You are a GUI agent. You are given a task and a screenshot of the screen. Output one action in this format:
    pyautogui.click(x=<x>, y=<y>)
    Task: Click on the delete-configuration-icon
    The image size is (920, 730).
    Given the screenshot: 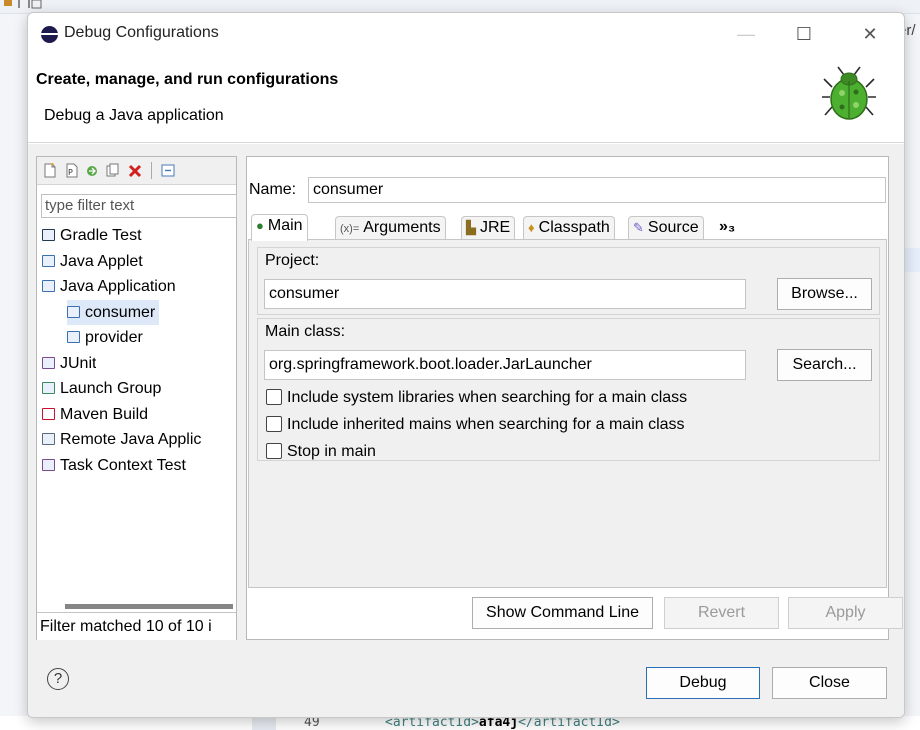 What is the action you would take?
    pyautogui.click(x=135, y=170)
    